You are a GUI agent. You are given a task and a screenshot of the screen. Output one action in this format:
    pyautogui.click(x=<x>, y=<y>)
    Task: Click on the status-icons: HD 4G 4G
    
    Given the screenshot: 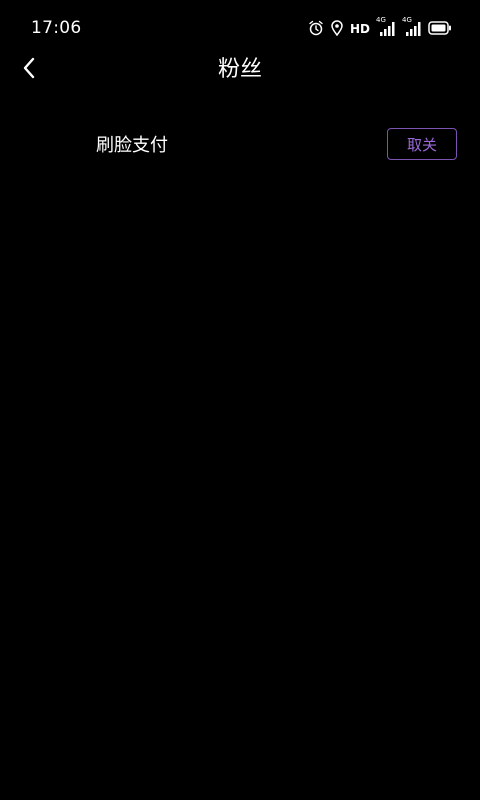 What is the action you would take?
    pyautogui.click(x=380, y=27)
    